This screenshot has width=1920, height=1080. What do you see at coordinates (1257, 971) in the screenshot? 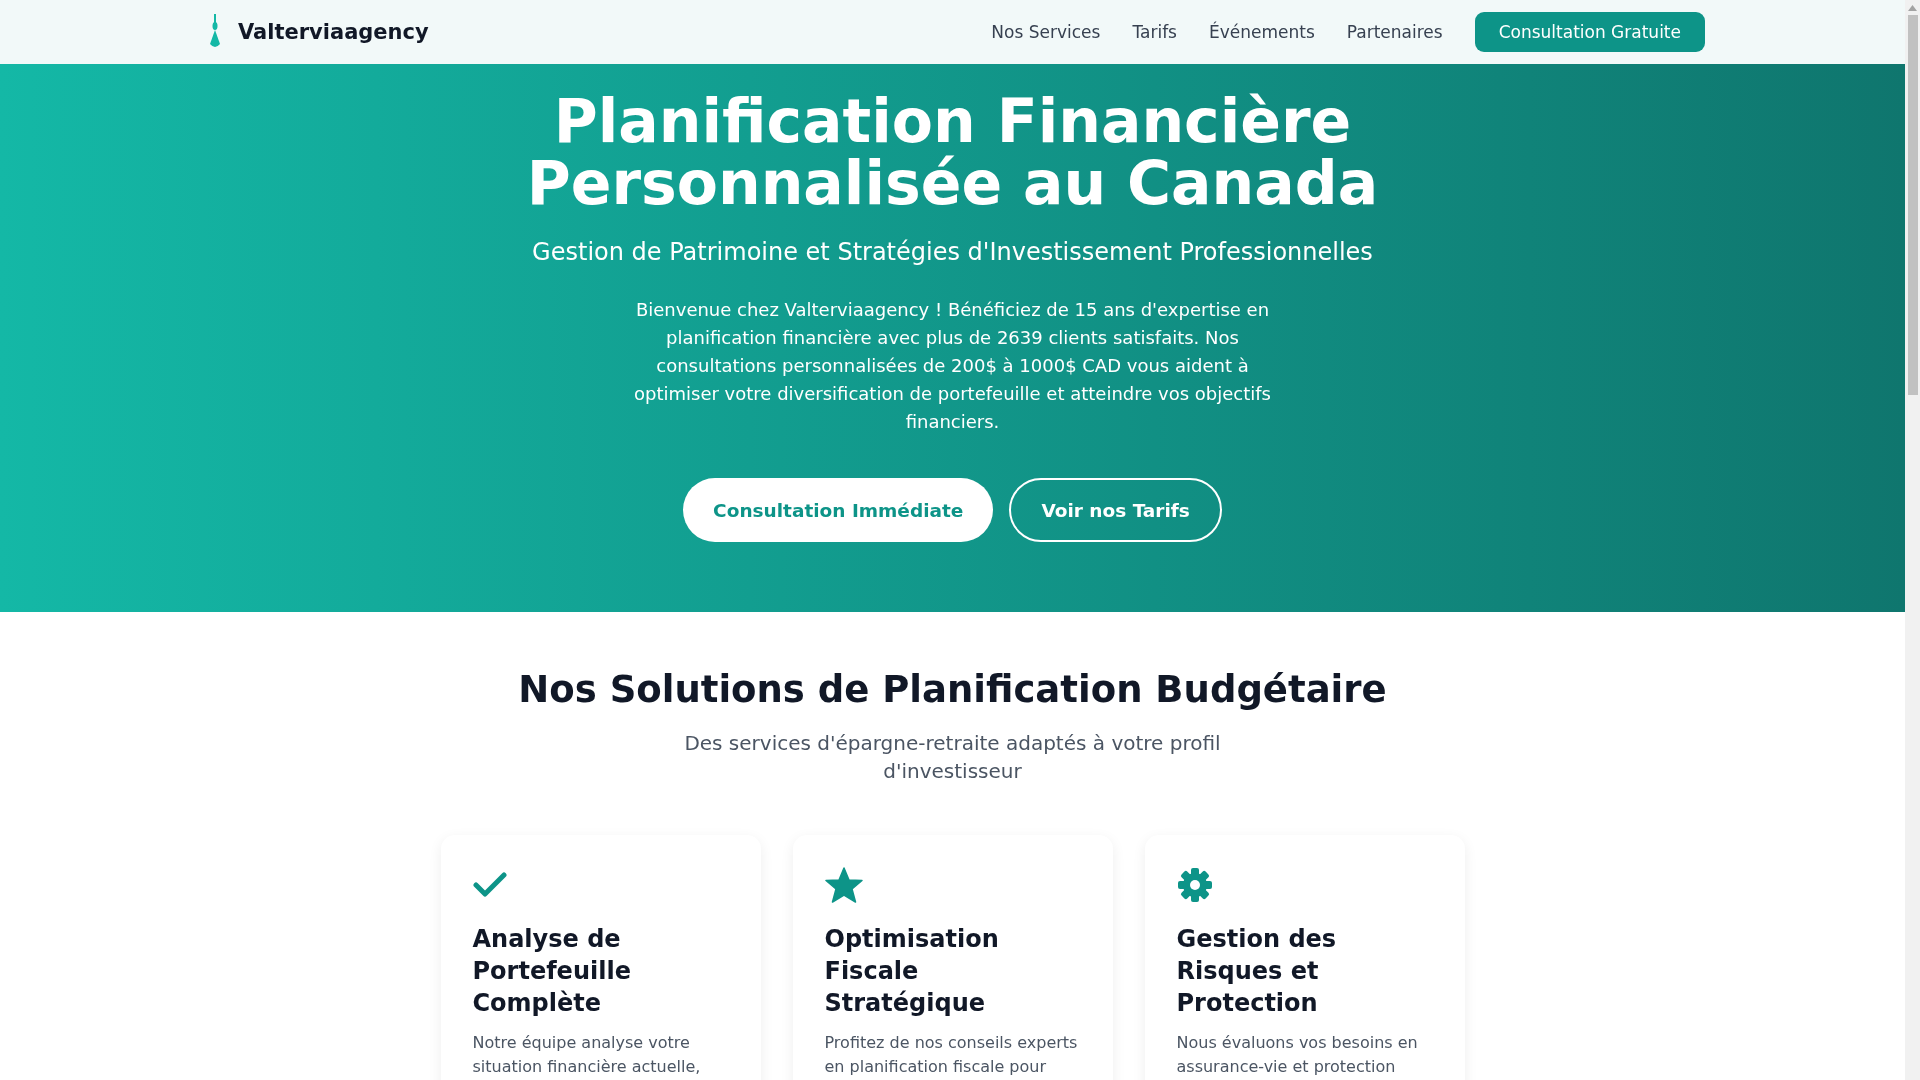
I see `card-title: Gestion des Risques et Protection` at bounding box center [1257, 971].